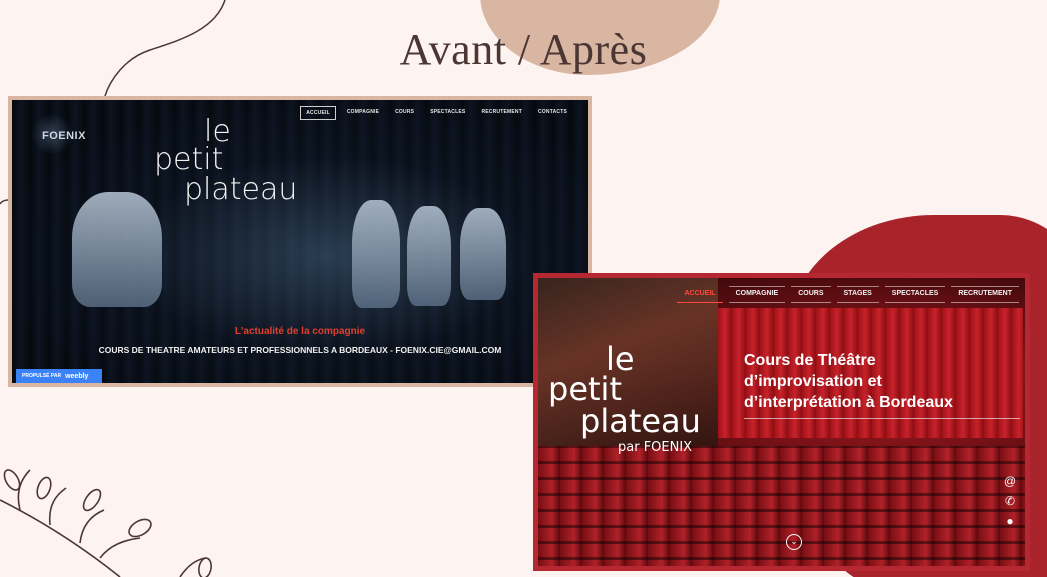 Image resolution: width=1047 pixels, height=577 pixels. I want to click on before-nav-compagnie: COMPAGNIE, so click(363, 113).